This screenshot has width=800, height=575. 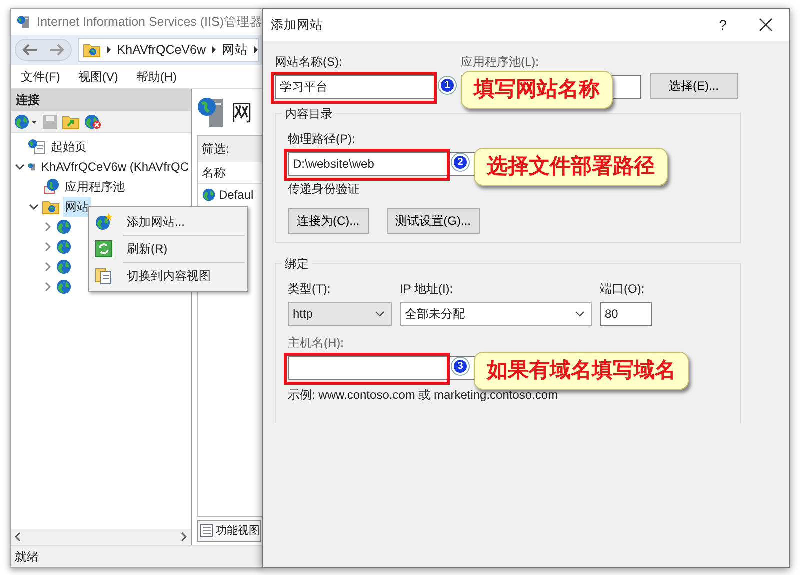 I want to click on navigation-buttons, so click(x=43, y=50).